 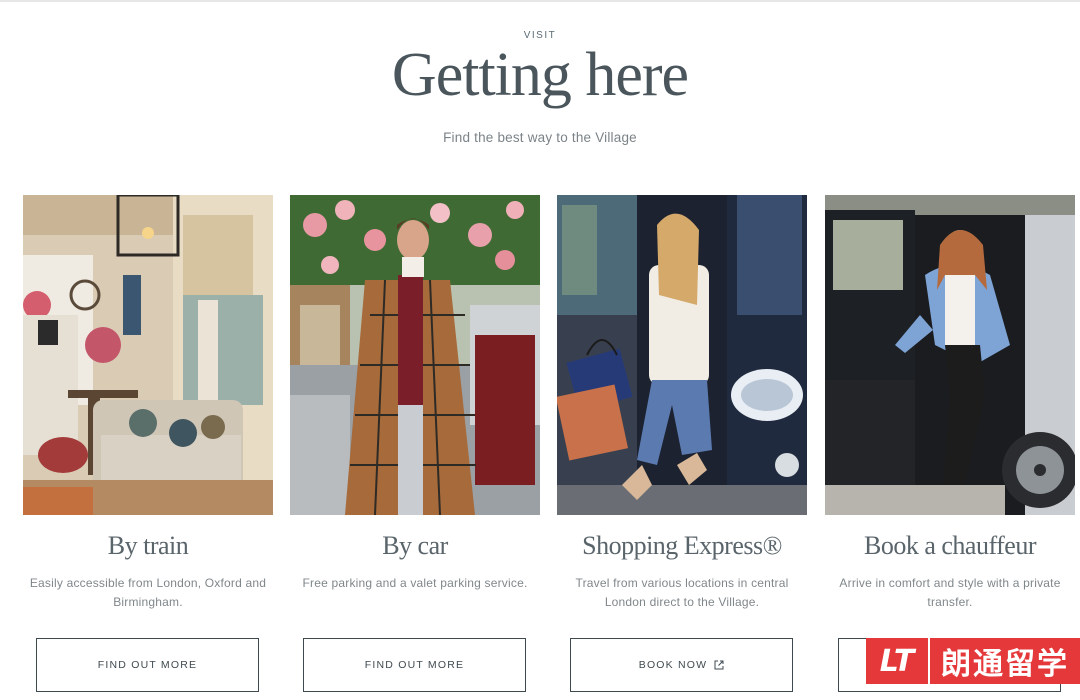 I want to click on watermark-badge: LT 朗通留学, so click(x=973, y=661).